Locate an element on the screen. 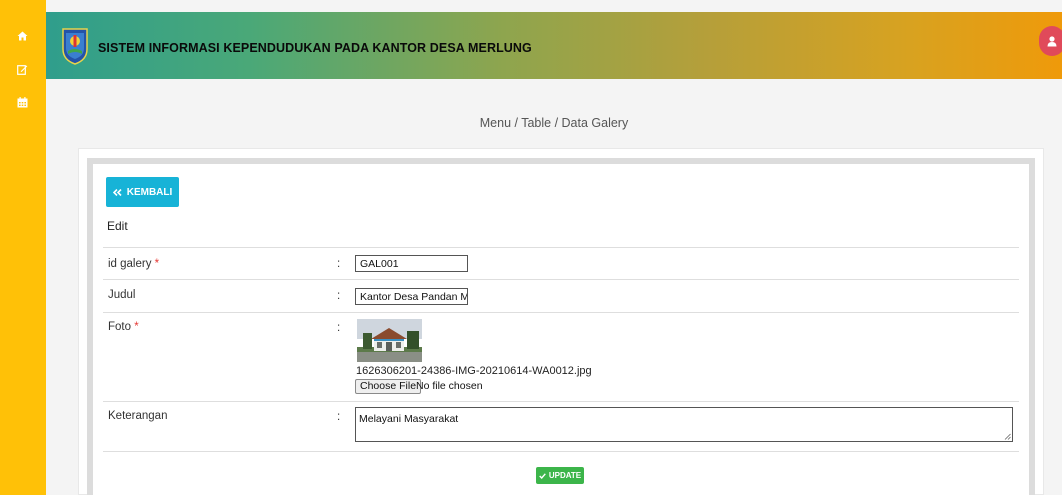 This screenshot has height=495, width=1062. calendar-icon is located at coordinates (22, 102).